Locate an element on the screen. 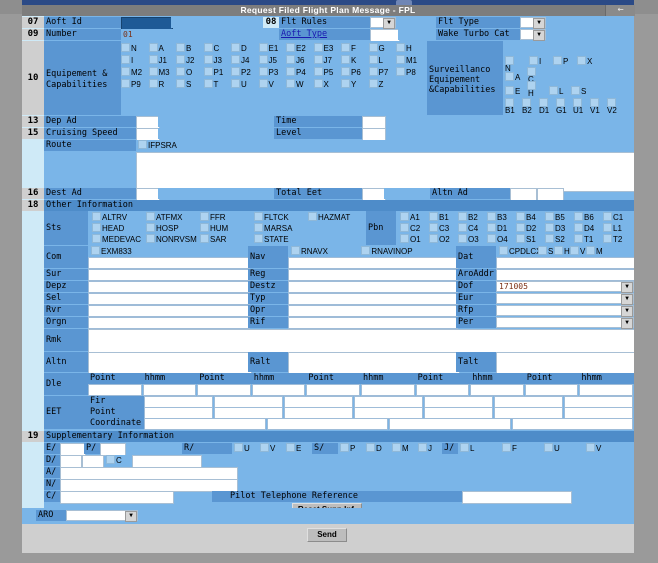 Image resolution: width=658 pixels, height=563 pixels. aro-select: ▼ is located at coordinates (102, 516).